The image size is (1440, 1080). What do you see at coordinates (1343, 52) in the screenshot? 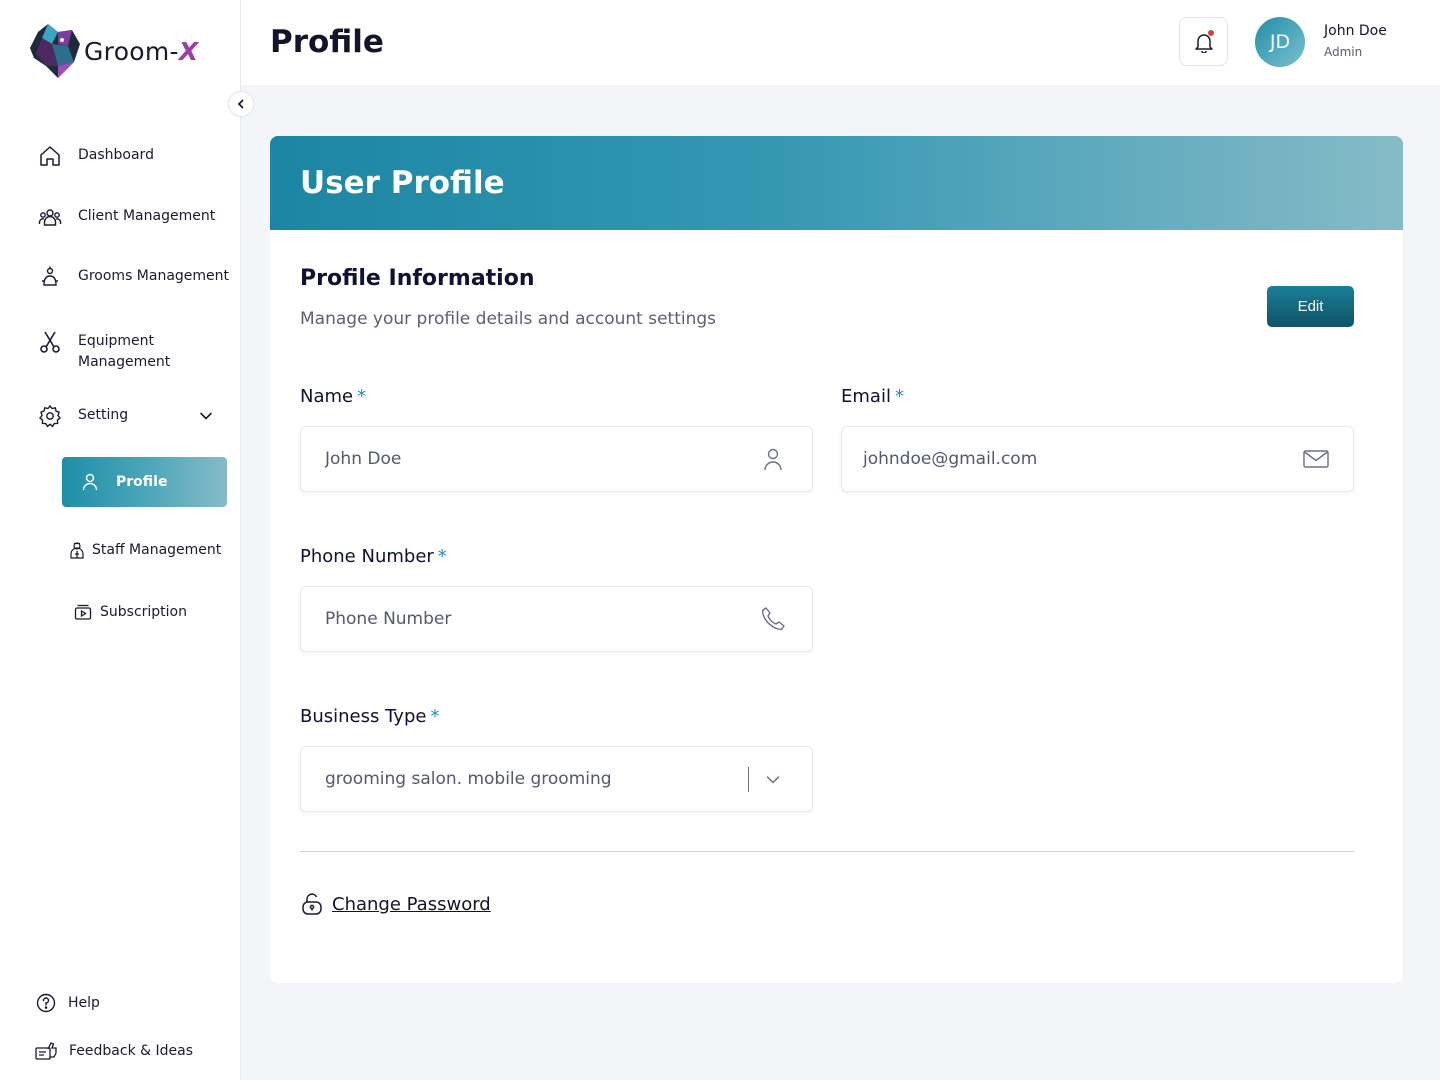
I see `user-role: Admin` at bounding box center [1343, 52].